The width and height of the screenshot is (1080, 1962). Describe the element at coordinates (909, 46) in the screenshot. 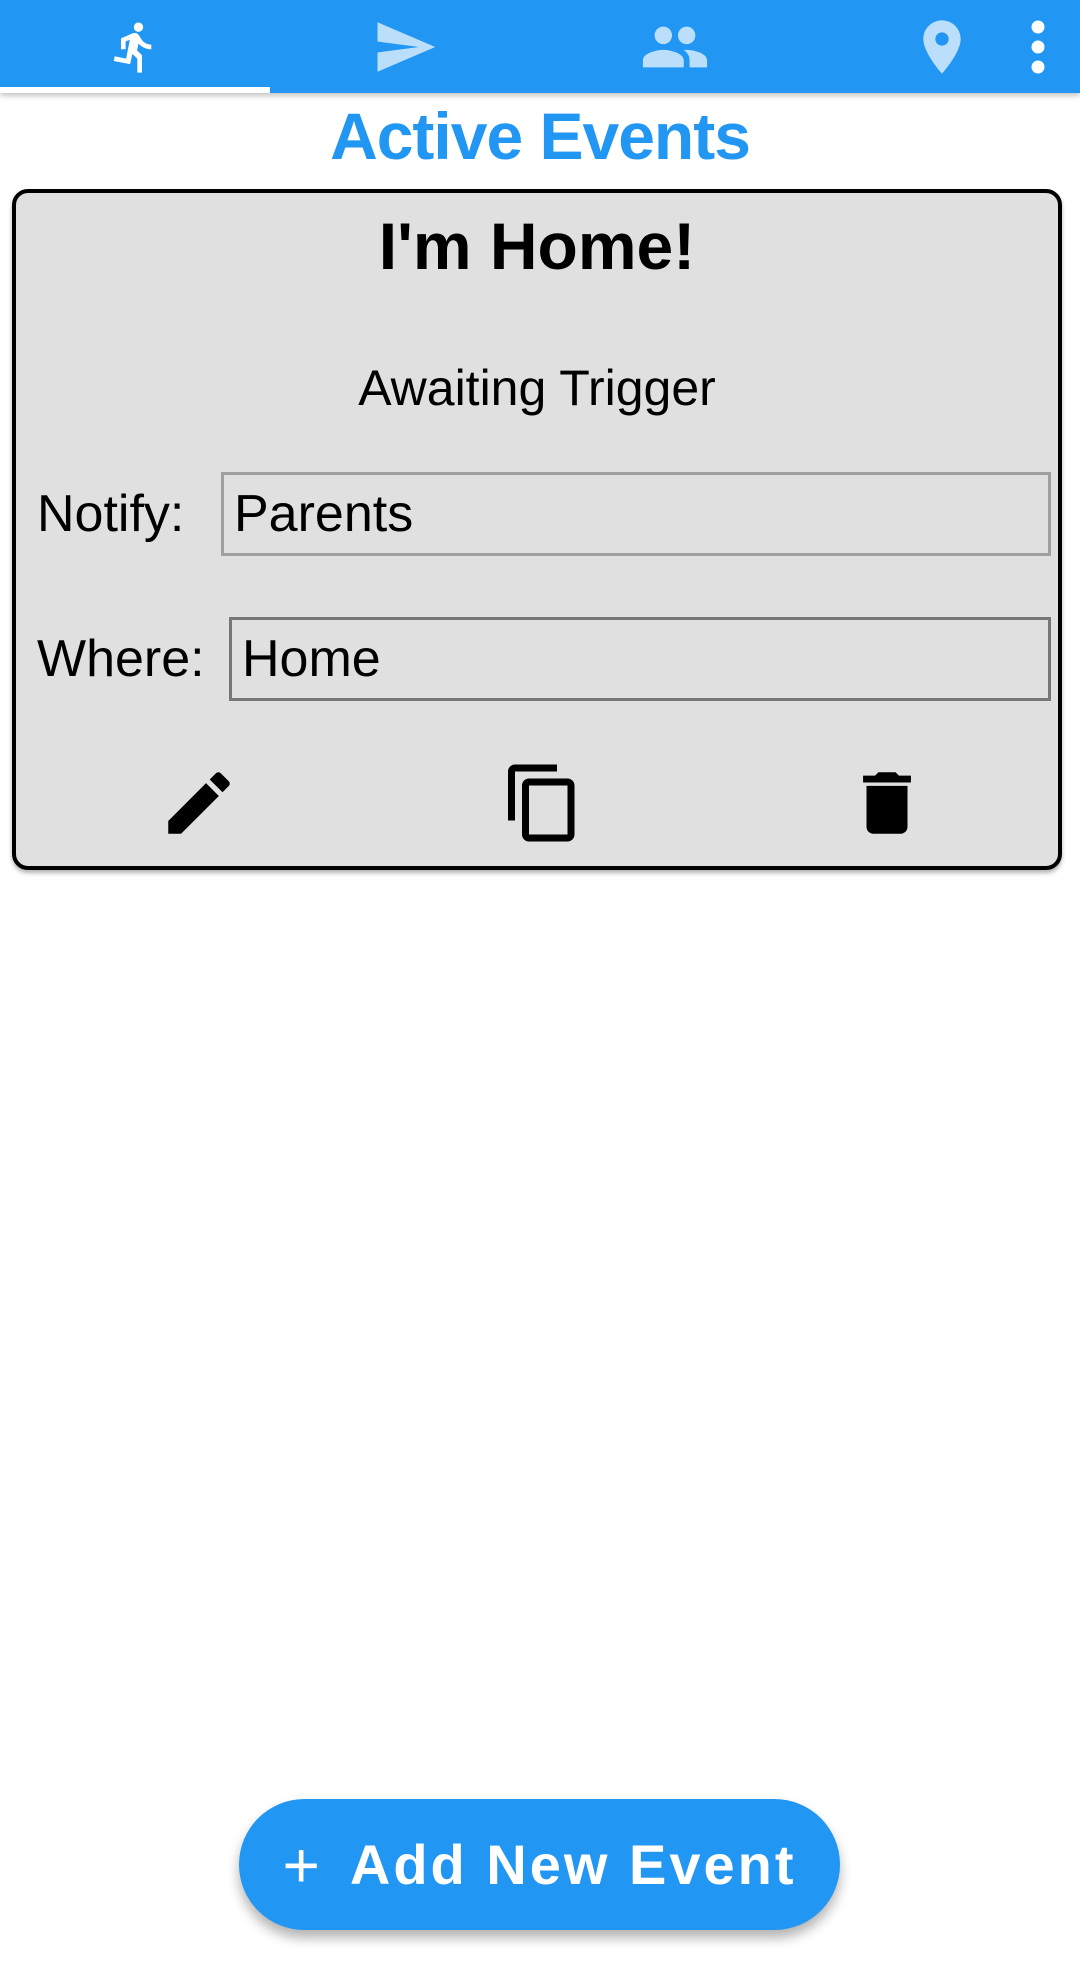

I see `tab-places` at that location.